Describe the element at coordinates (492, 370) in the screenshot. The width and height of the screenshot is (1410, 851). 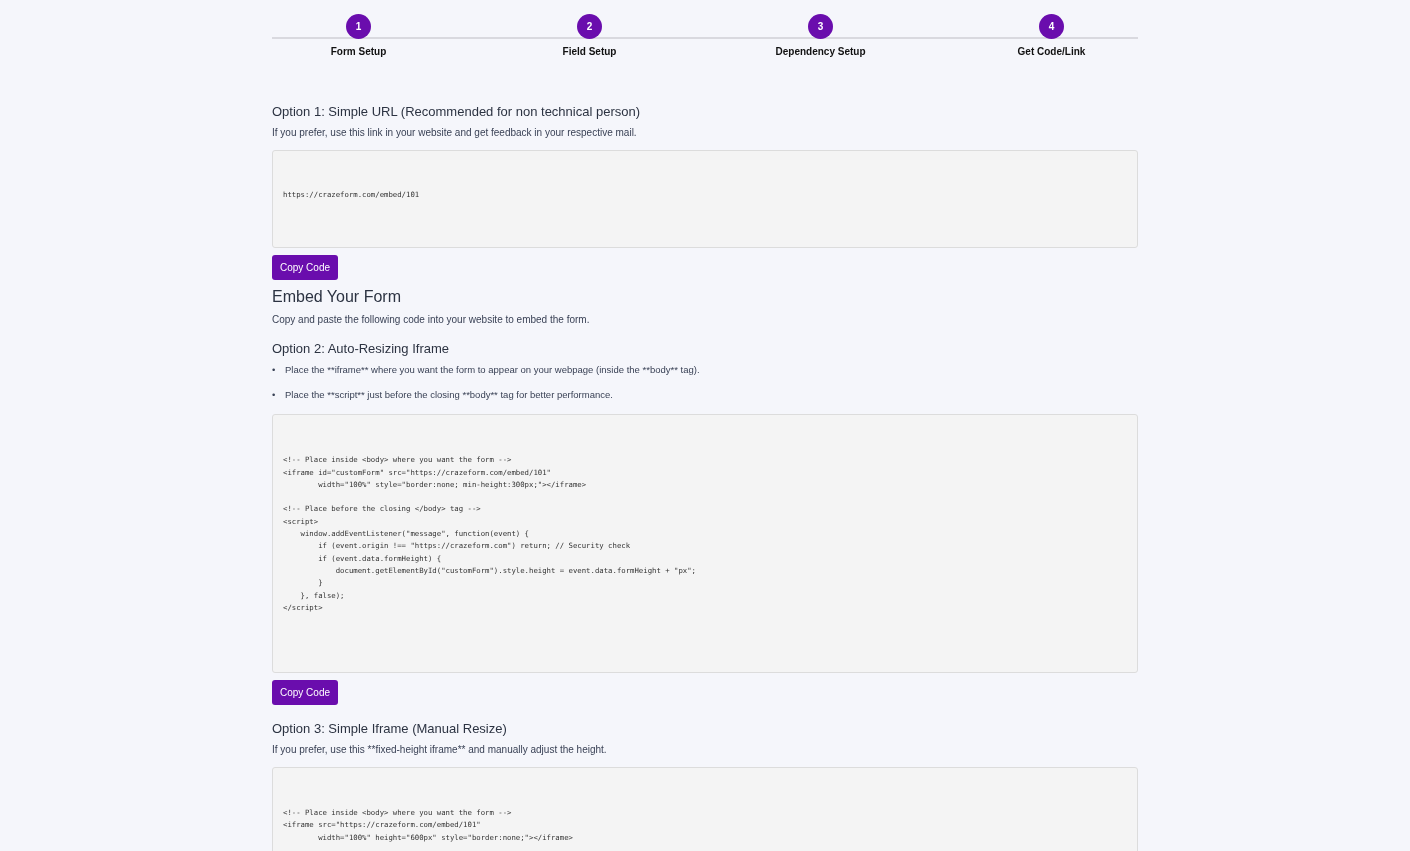
I see `instruction-item: Place the **iframe** where you want the form to appear on your webpage (inside the **body** tag).` at that location.